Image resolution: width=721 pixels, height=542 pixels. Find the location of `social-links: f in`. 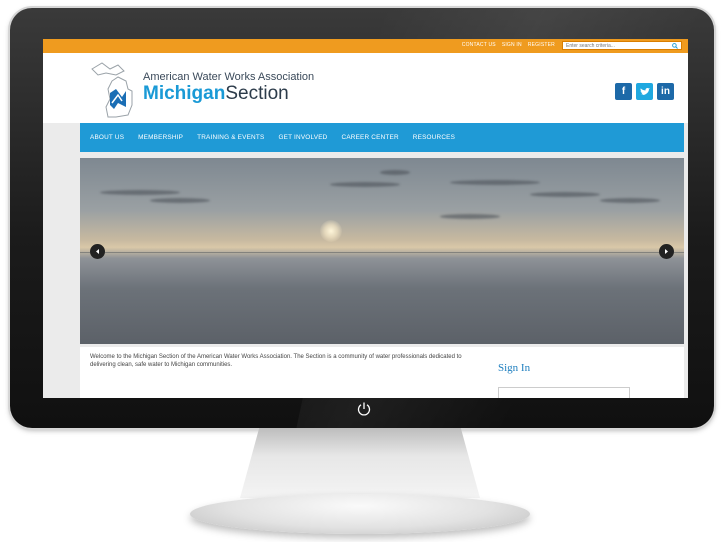

social-links: f in is located at coordinates (644, 91).